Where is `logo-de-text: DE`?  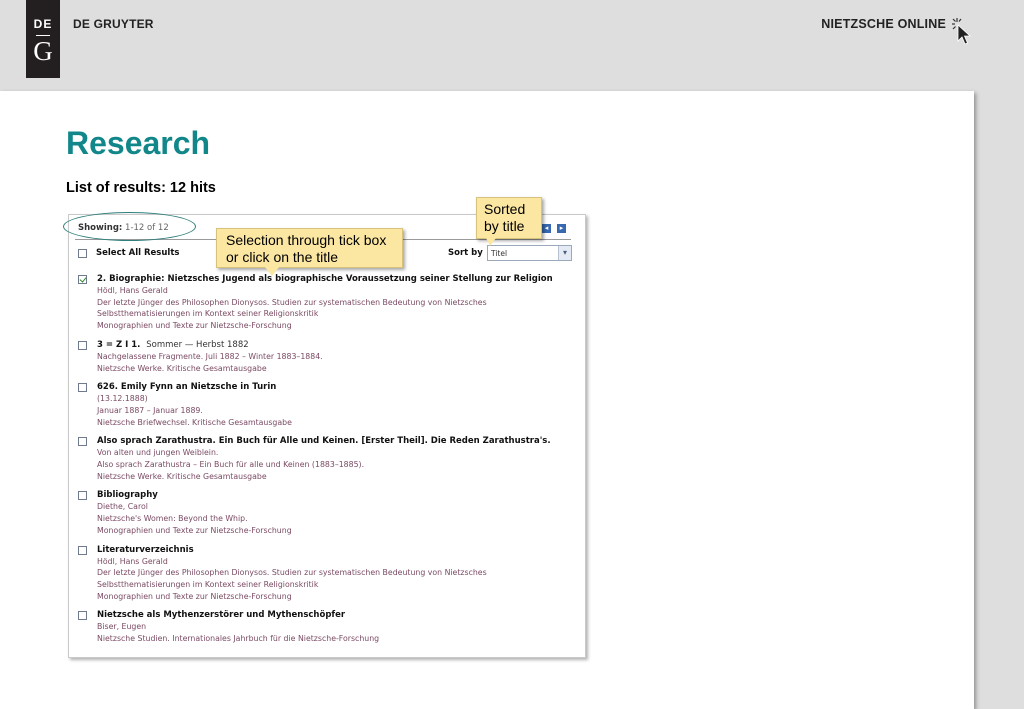
logo-de-text: DE is located at coordinates (43, 24).